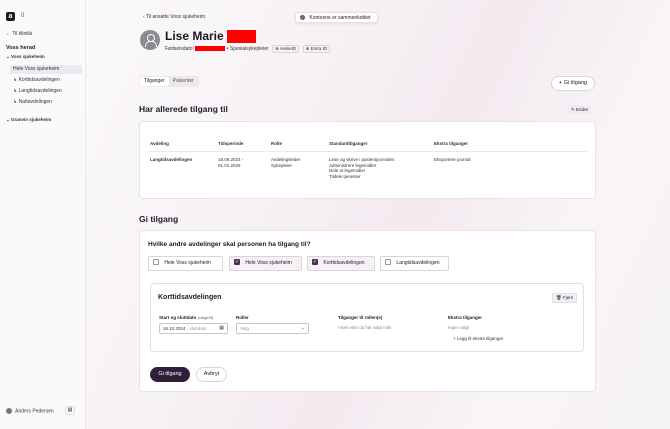 This screenshot has height=429, width=670. Describe the element at coordinates (21, 48) in the screenshot. I see `sidebar-heading: Voss herad` at that location.